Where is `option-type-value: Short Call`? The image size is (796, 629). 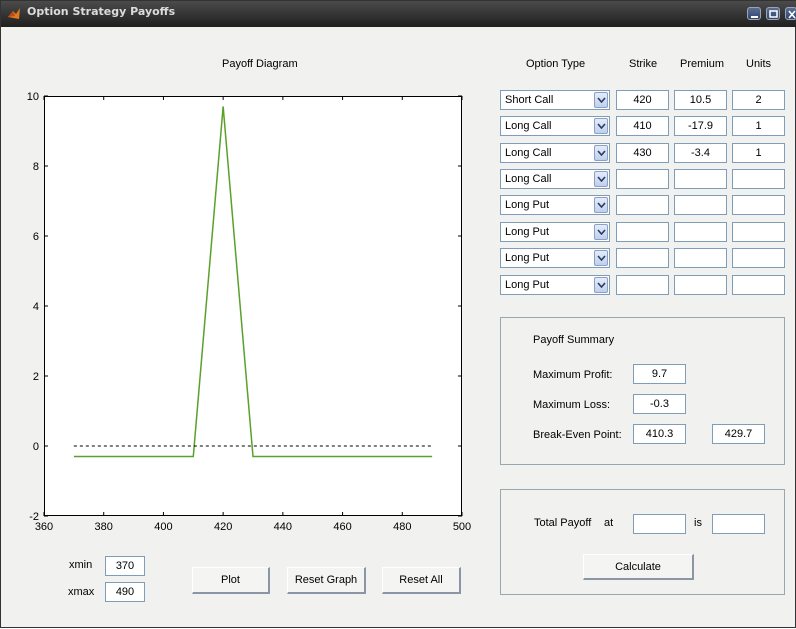 option-type-value: Short Call is located at coordinates (529, 100).